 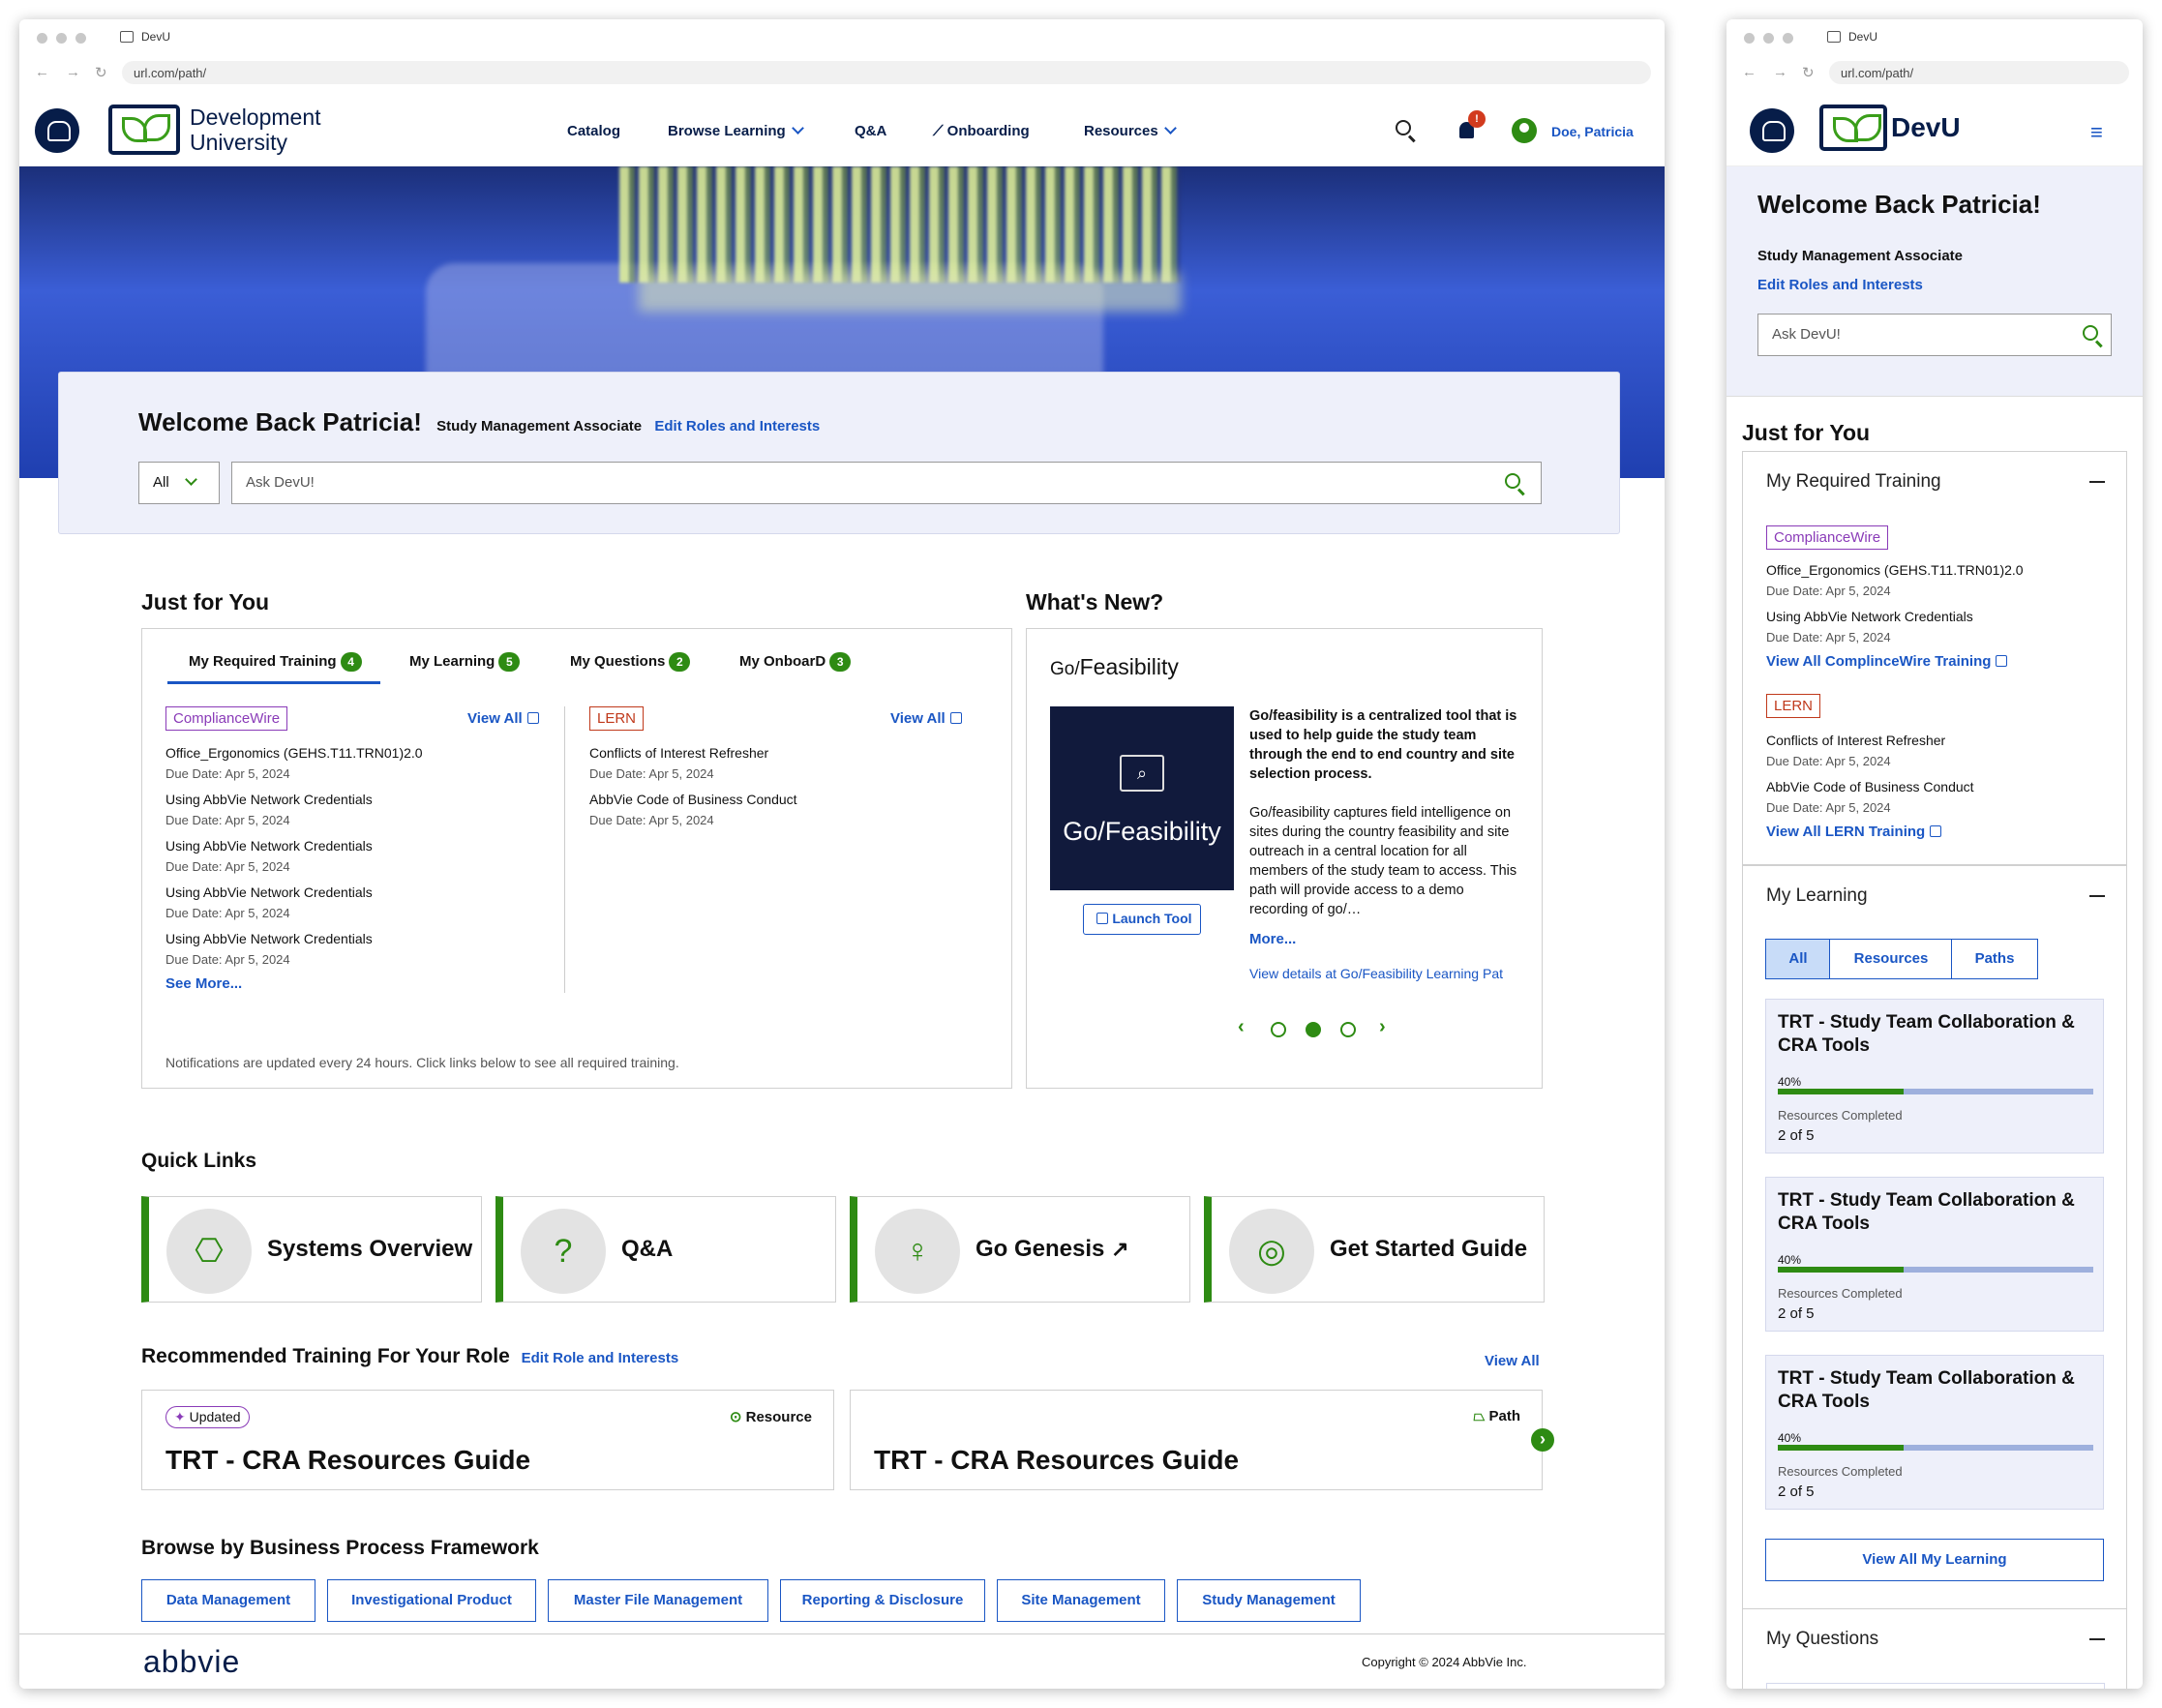 I want to click on filter-all: All, so click(x=1798, y=959).